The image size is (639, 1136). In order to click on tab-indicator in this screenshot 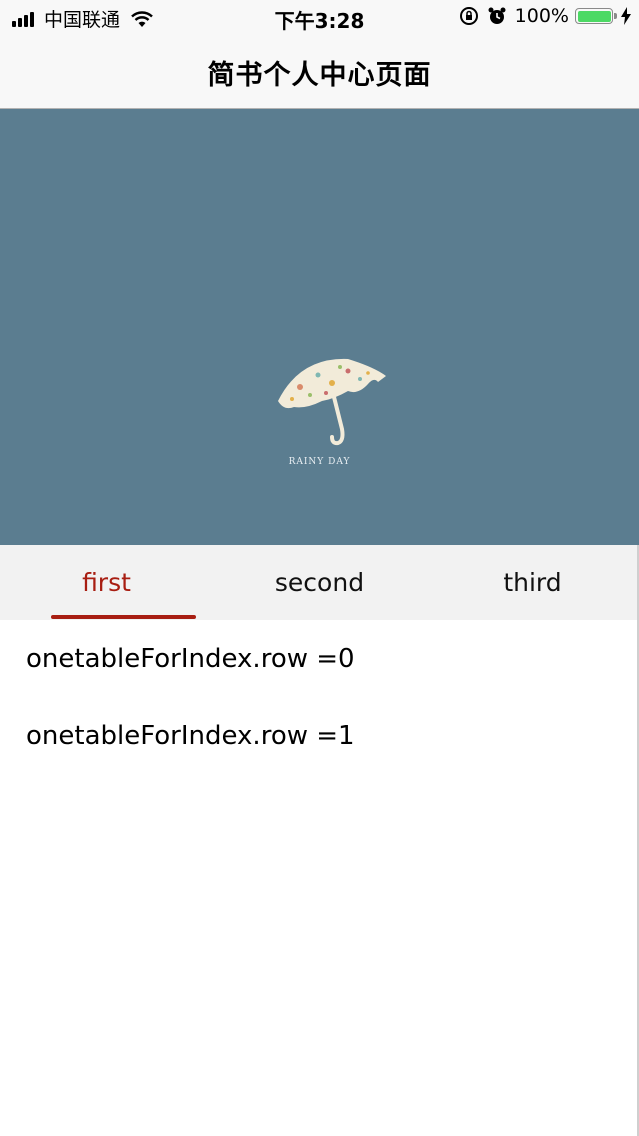, I will do `click(123, 617)`.